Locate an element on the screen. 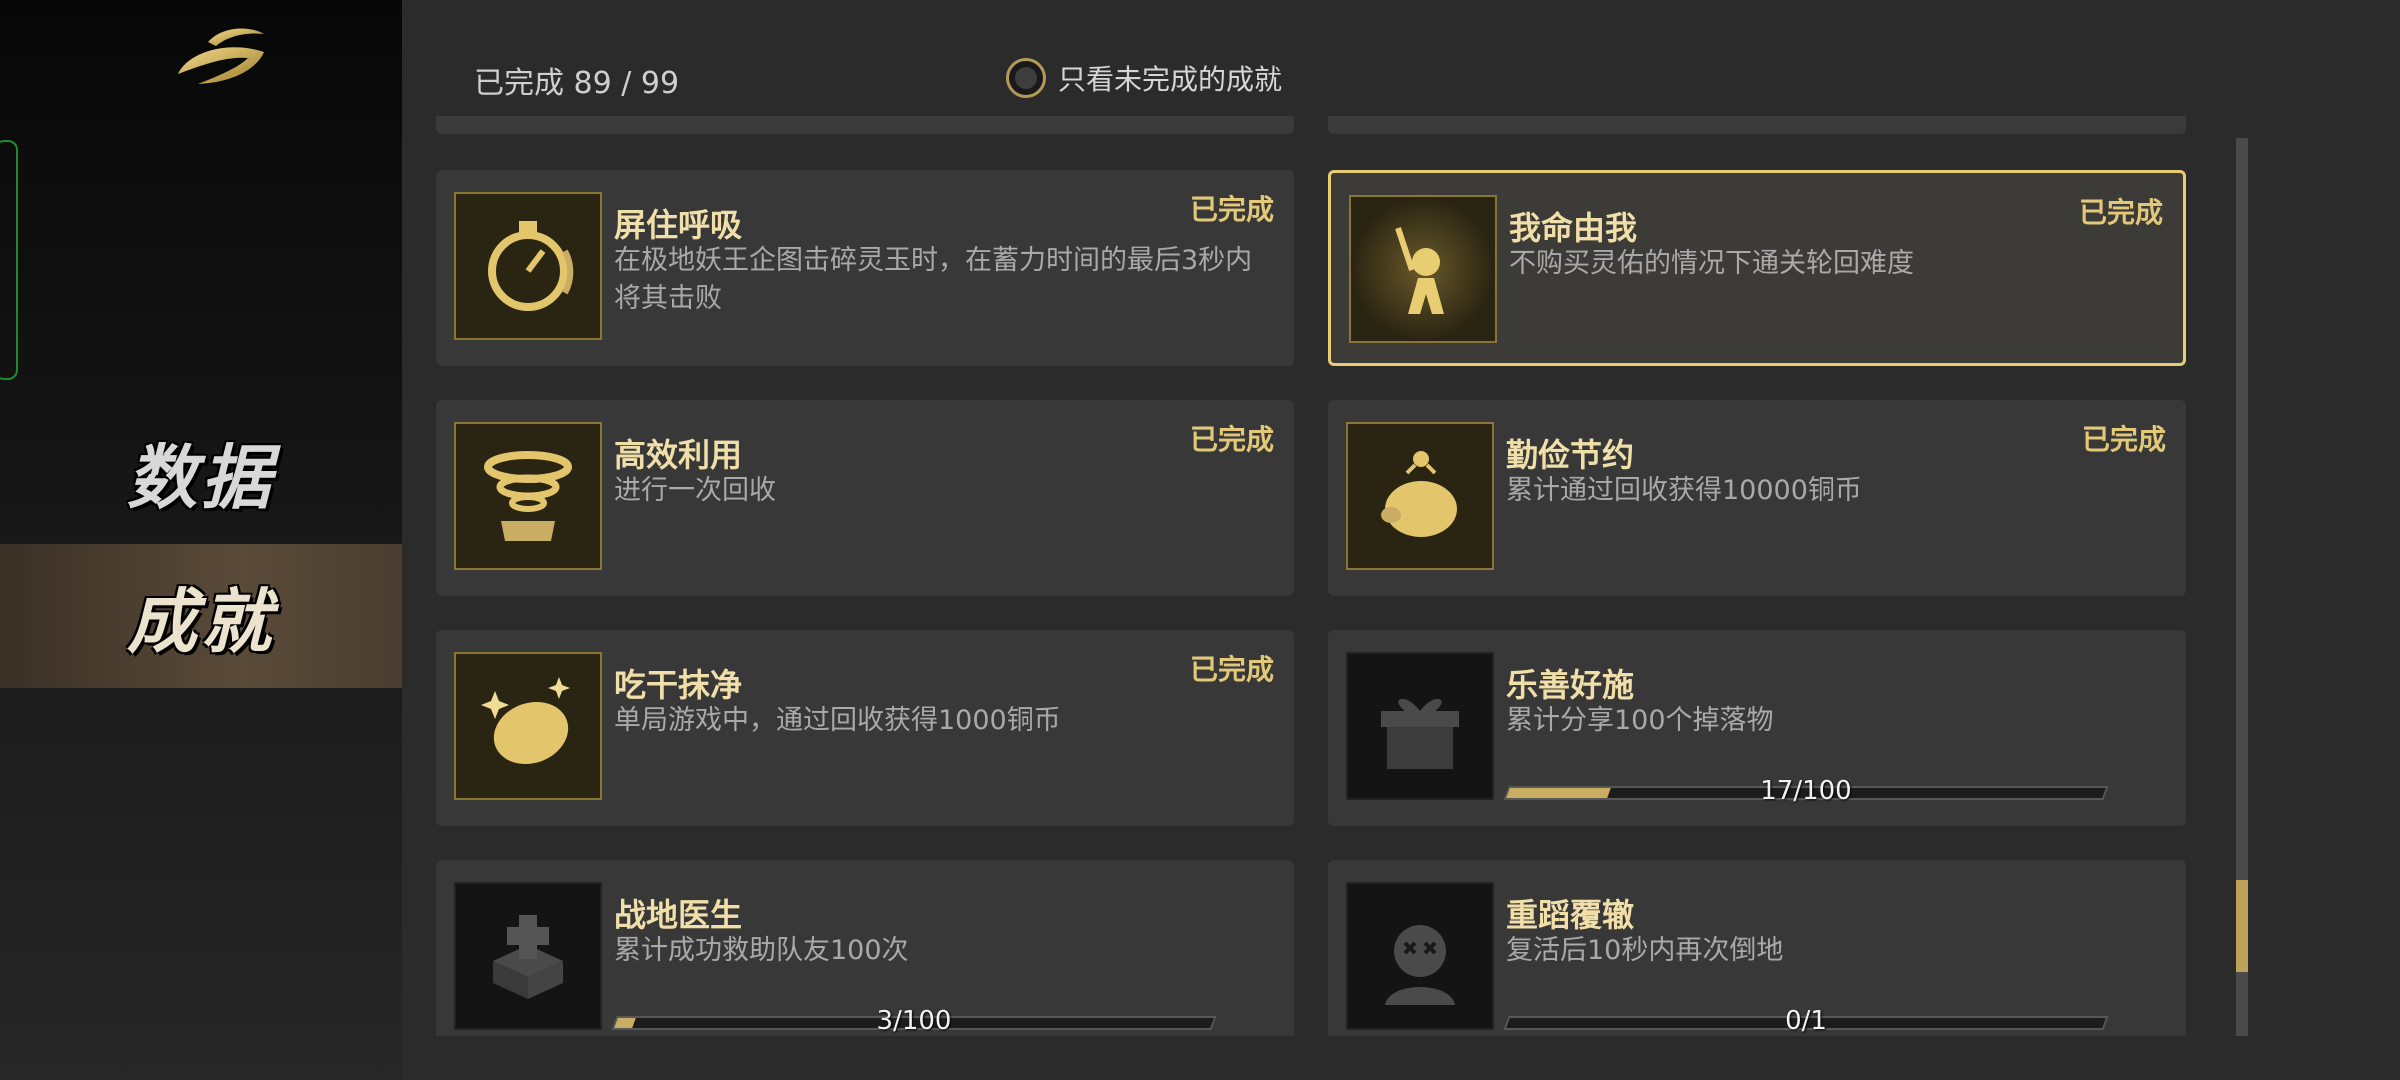 The image size is (2400, 1080). achievement-title: 勤俭节约 is located at coordinates (1570, 455).